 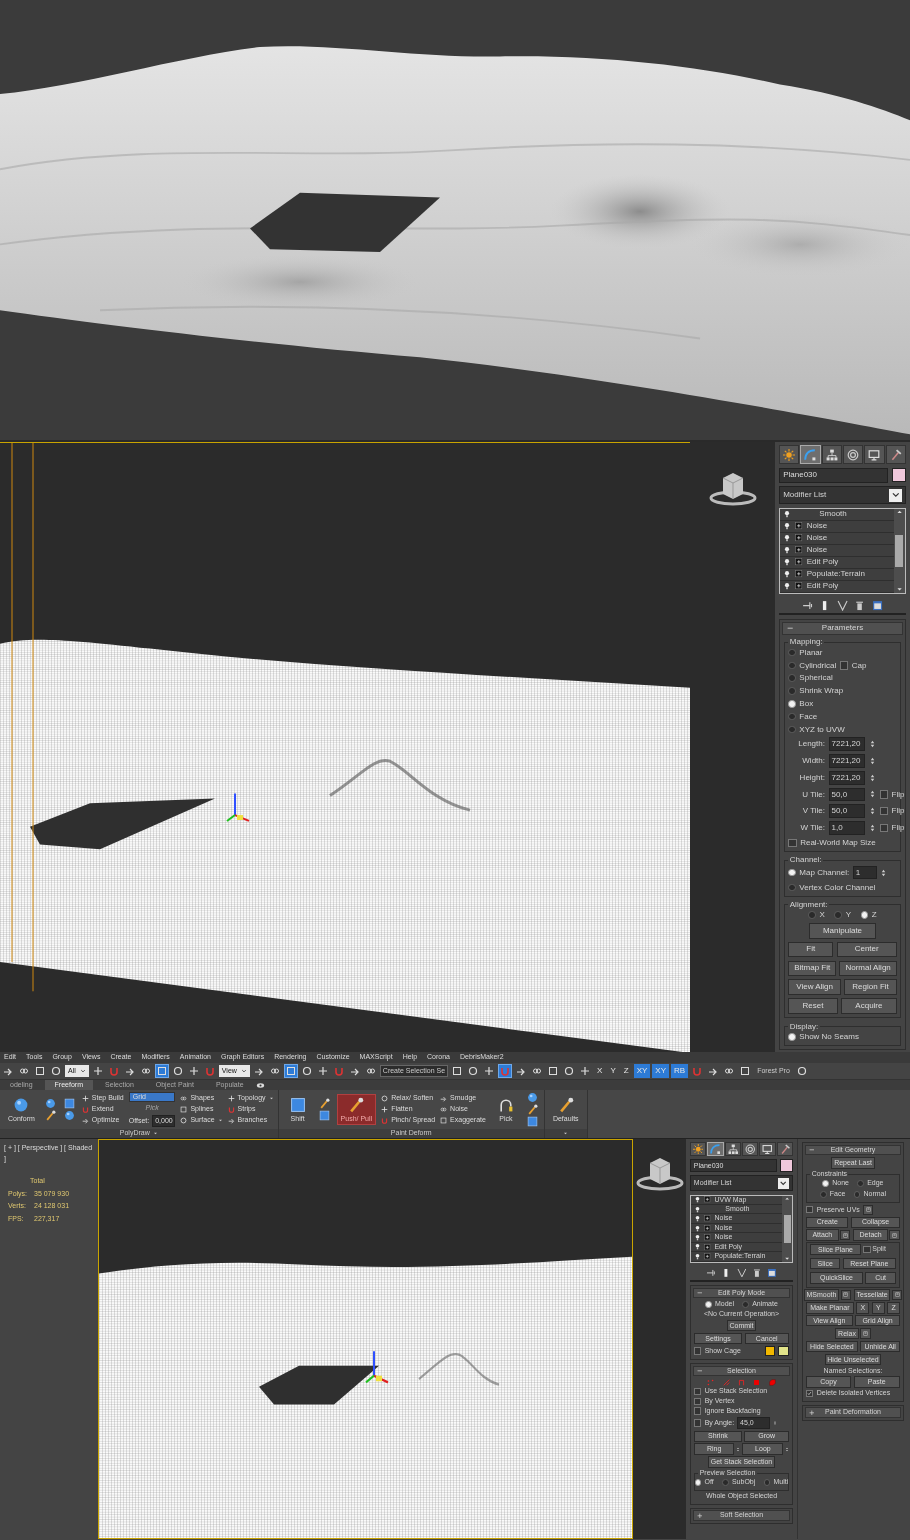 I want to click on name-field: Plane030, so click(x=833, y=475).